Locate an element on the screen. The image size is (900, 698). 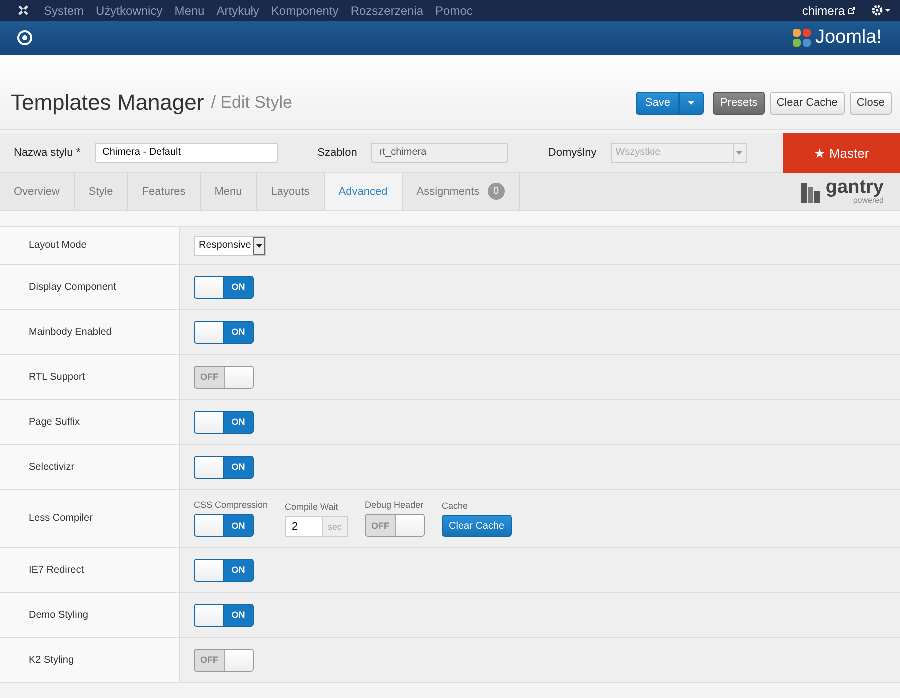
field-label: Domyślny is located at coordinates (572, 152).